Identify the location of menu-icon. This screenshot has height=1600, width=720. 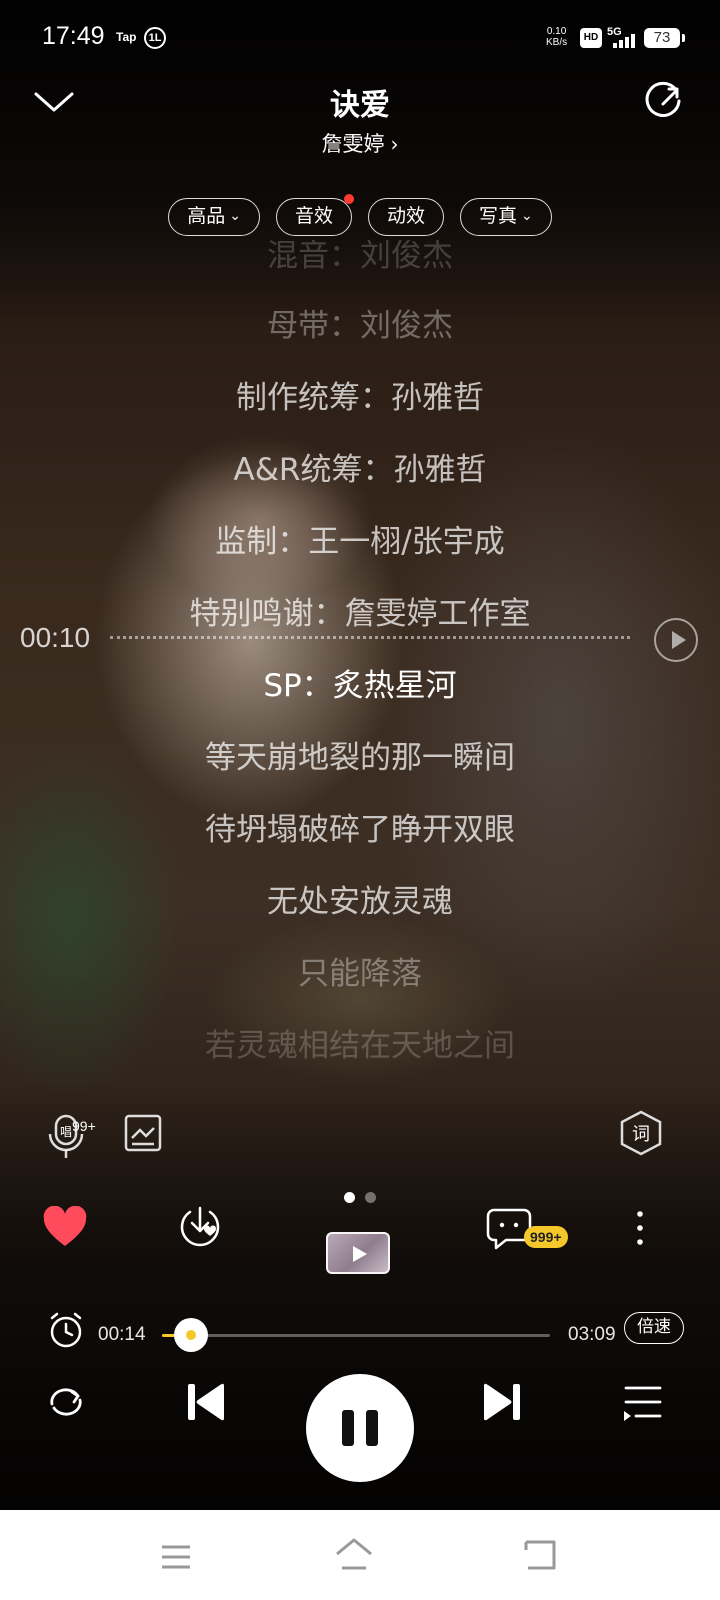
(176, 1557).